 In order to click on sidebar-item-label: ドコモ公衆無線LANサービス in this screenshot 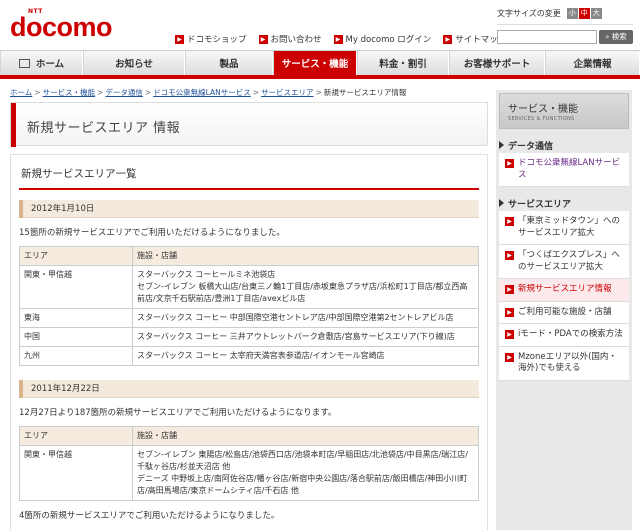, I will do `click(569, 169)`.